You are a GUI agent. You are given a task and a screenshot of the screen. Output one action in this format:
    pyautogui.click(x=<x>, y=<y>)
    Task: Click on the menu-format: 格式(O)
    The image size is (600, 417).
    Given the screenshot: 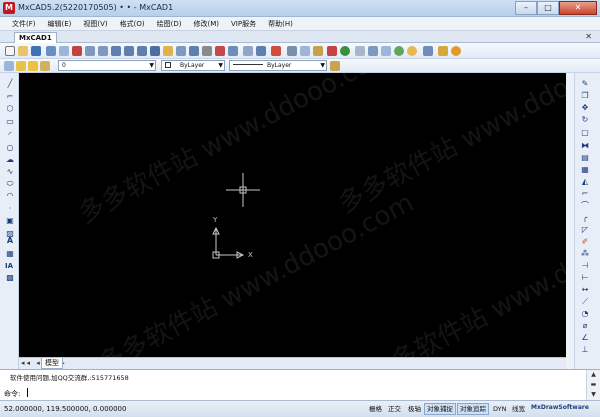 What is the action you would take?
    pyautogui.click(x=132, y=24)
    